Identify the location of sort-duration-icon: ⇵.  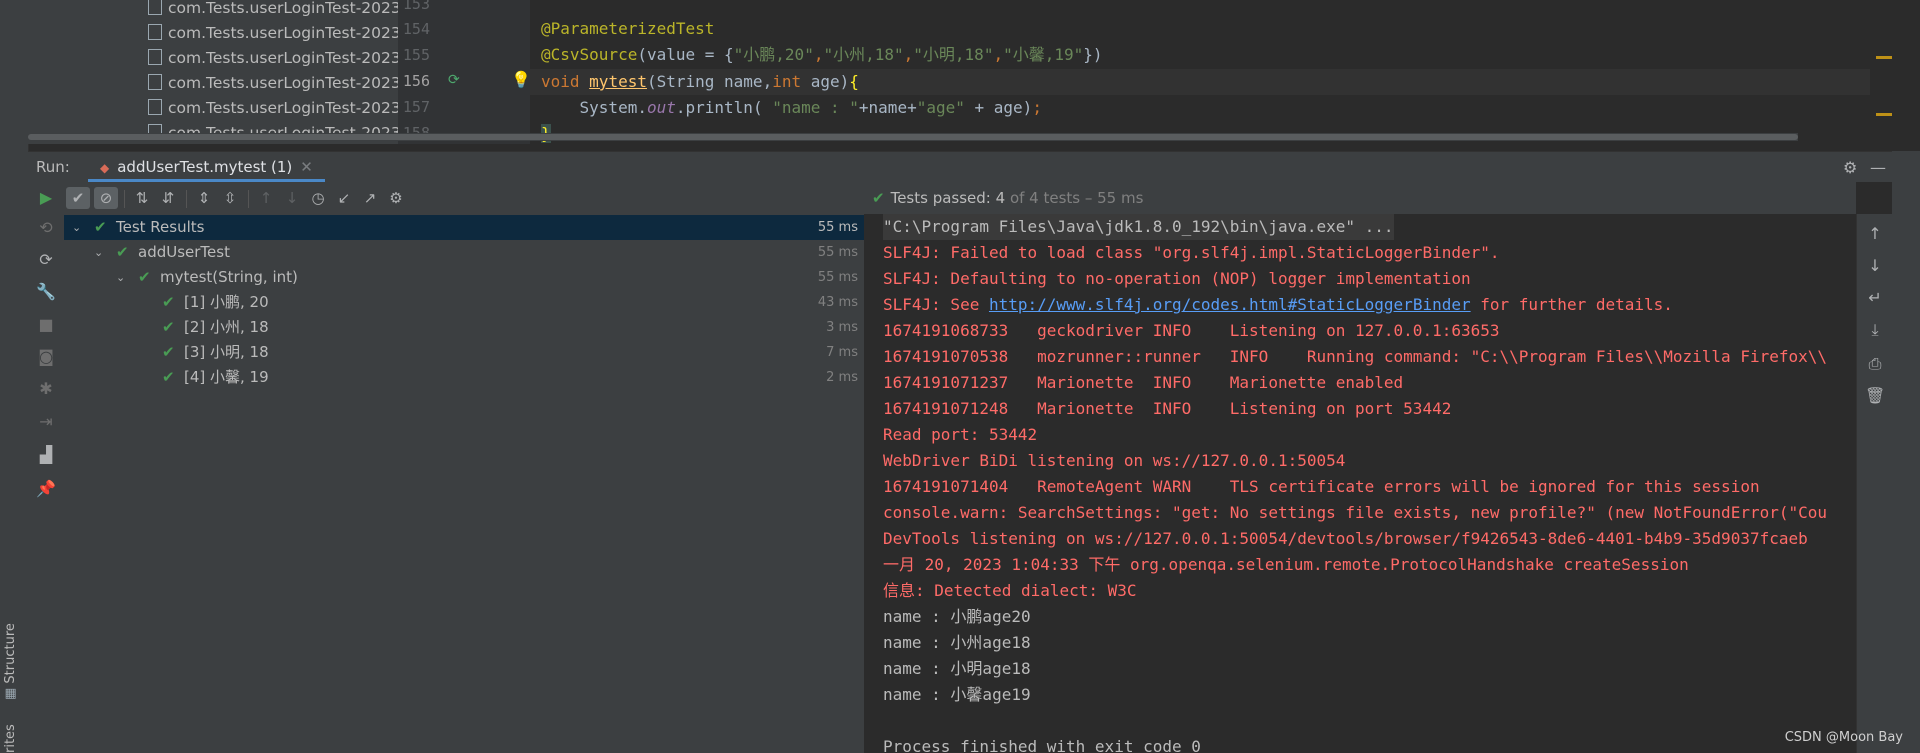
(168, 198).